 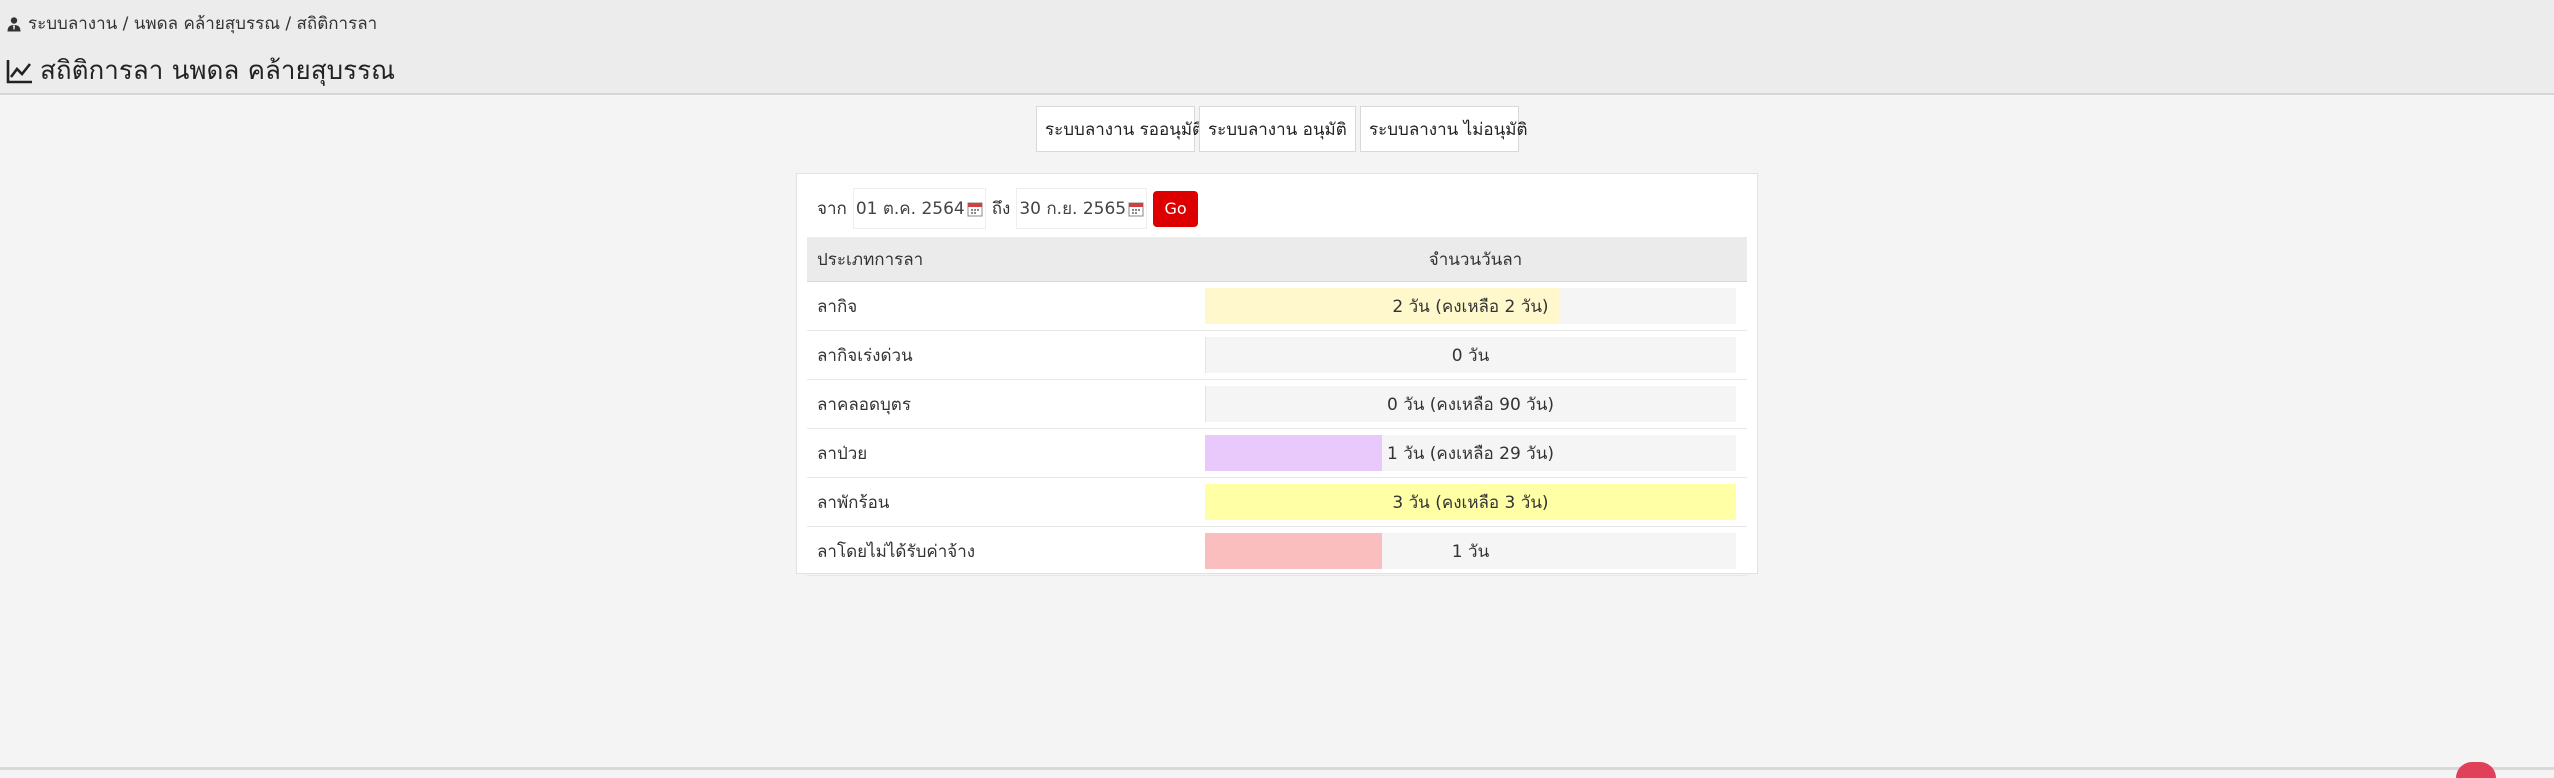 I want to click on from-date-value: 01 ต.ค. 2564, so click(x=910, y=208).